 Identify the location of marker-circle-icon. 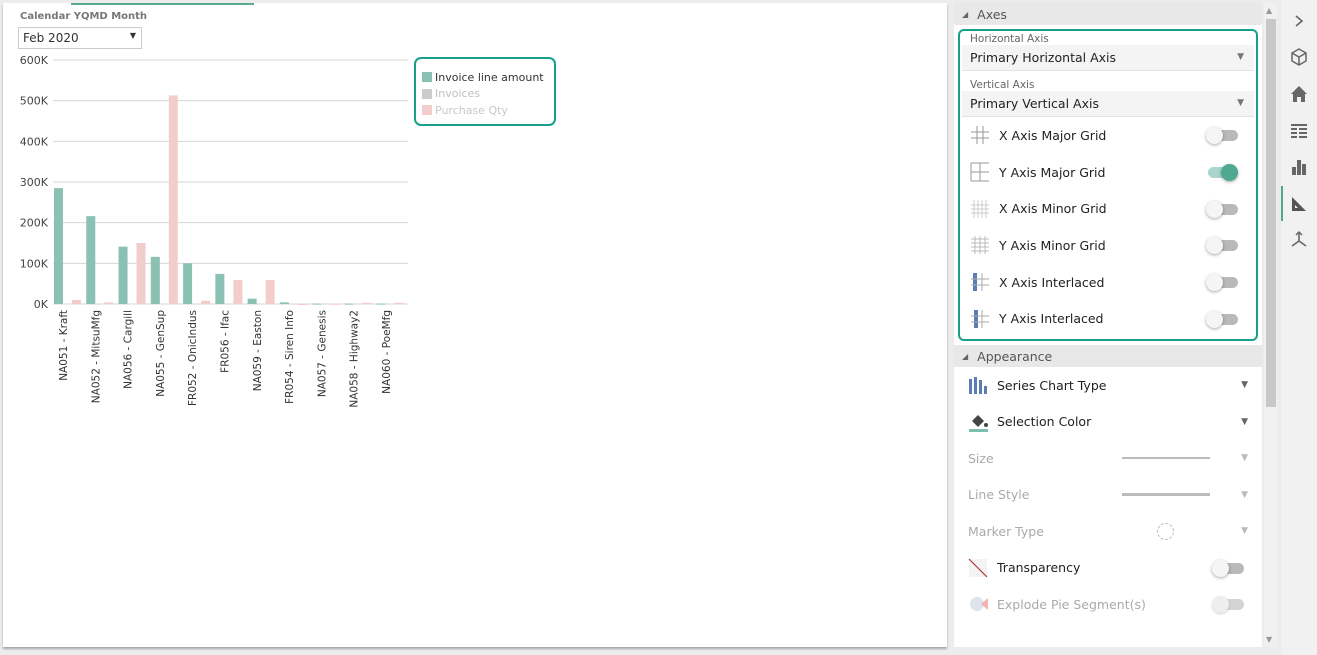
(1165, 531).